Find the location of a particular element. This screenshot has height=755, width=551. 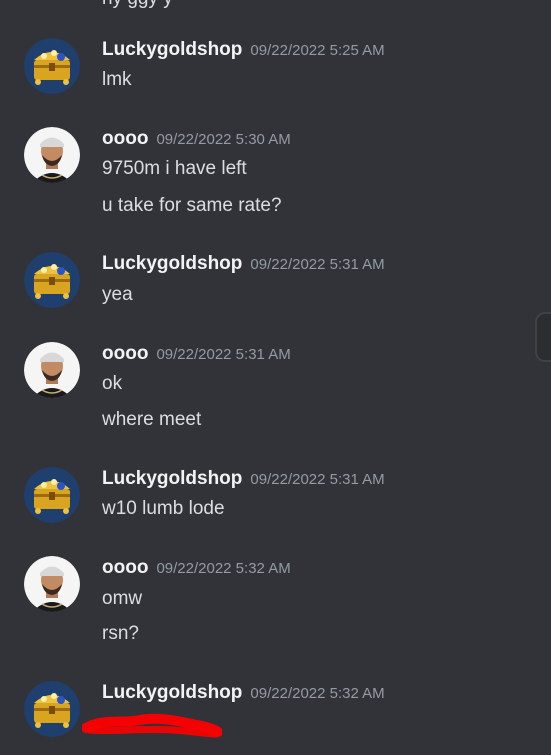

message-text: yea is located at coordinates (117, 294).